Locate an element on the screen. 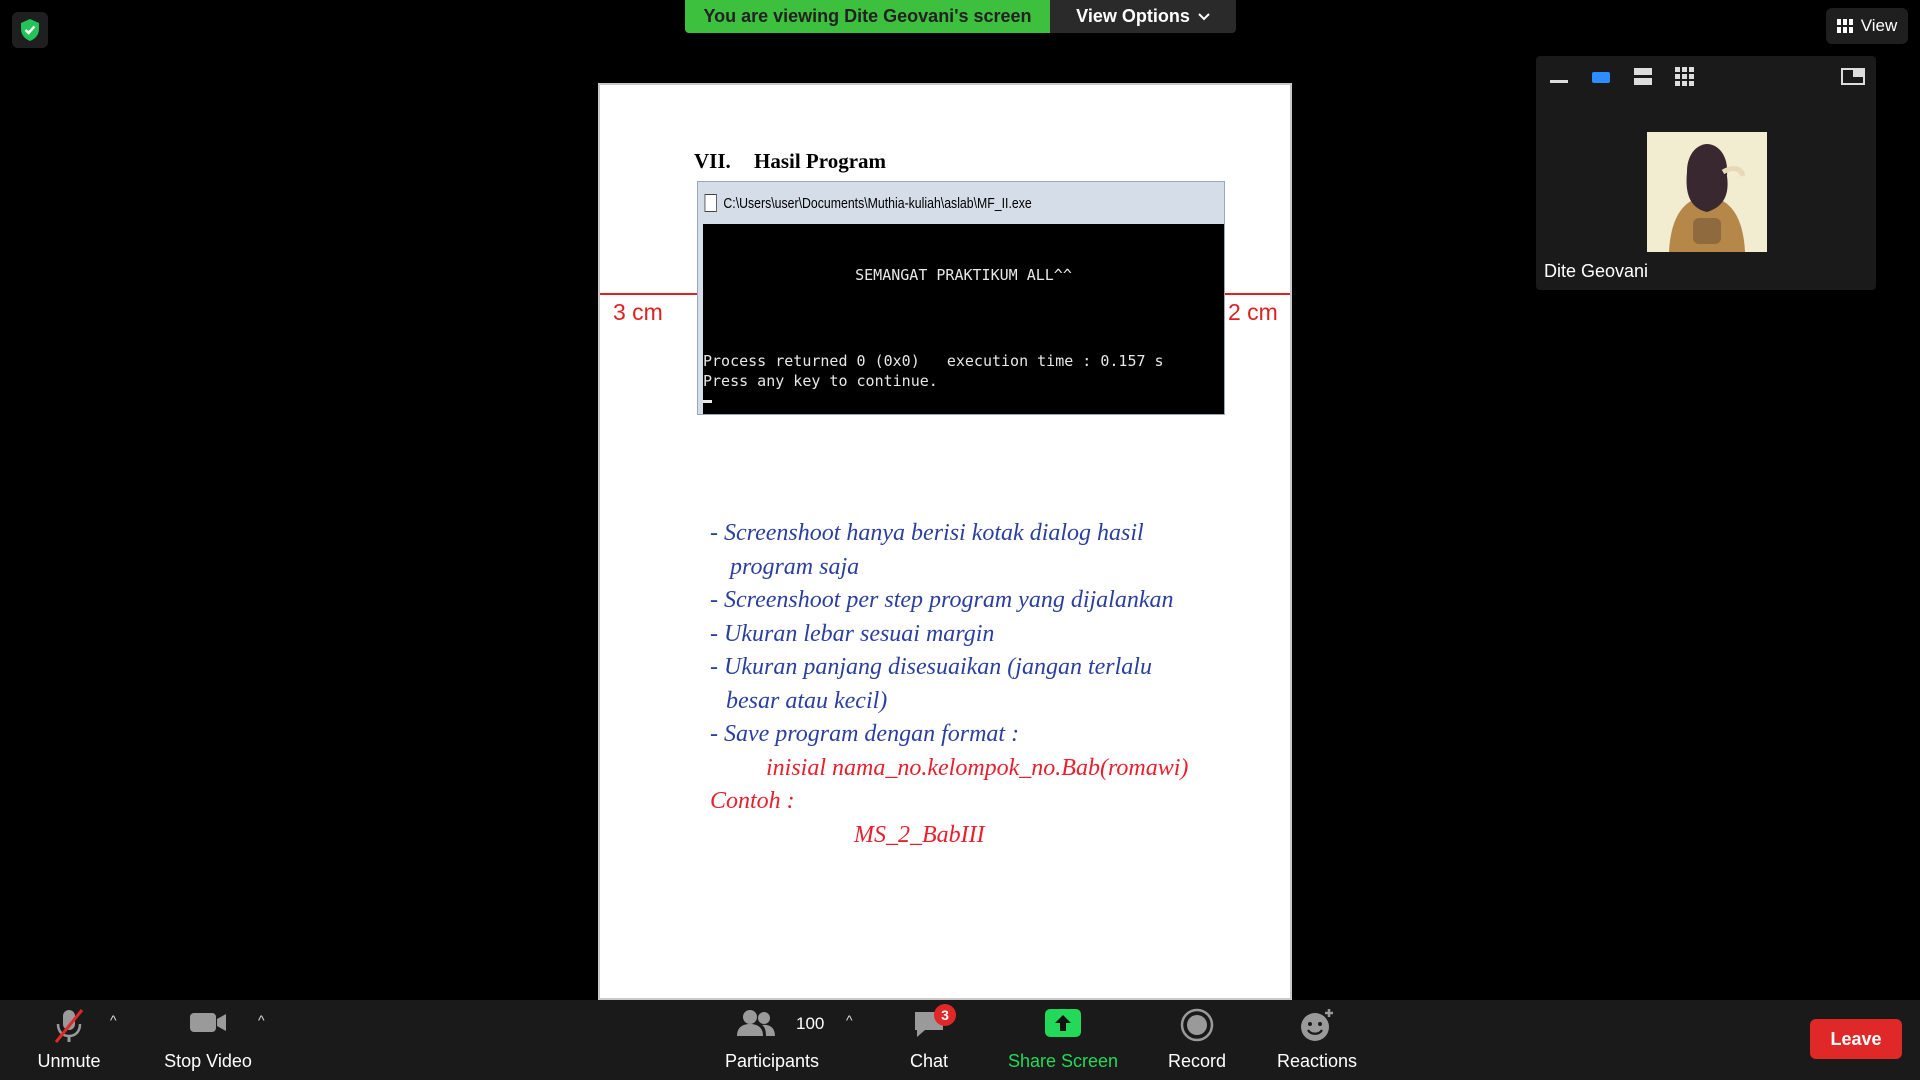 The height and width of the screenshot is (1080, 1920). reactions-button: Reactions is located at coordinates (1317, 1040).